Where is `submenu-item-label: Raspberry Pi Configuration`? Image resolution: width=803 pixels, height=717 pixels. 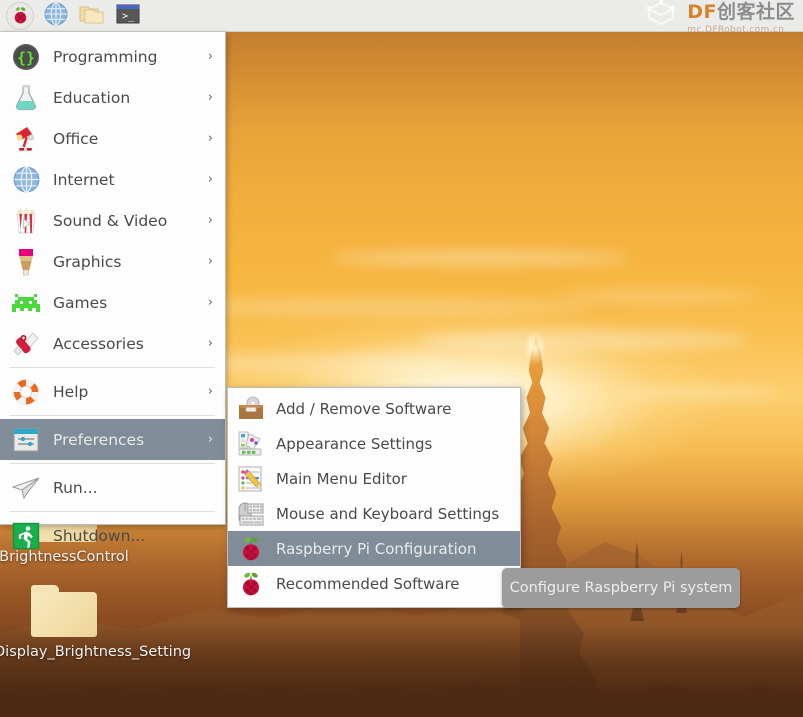
submenu-item-label: Raspberry Pi Configuration is located at coordinates (376, 548).